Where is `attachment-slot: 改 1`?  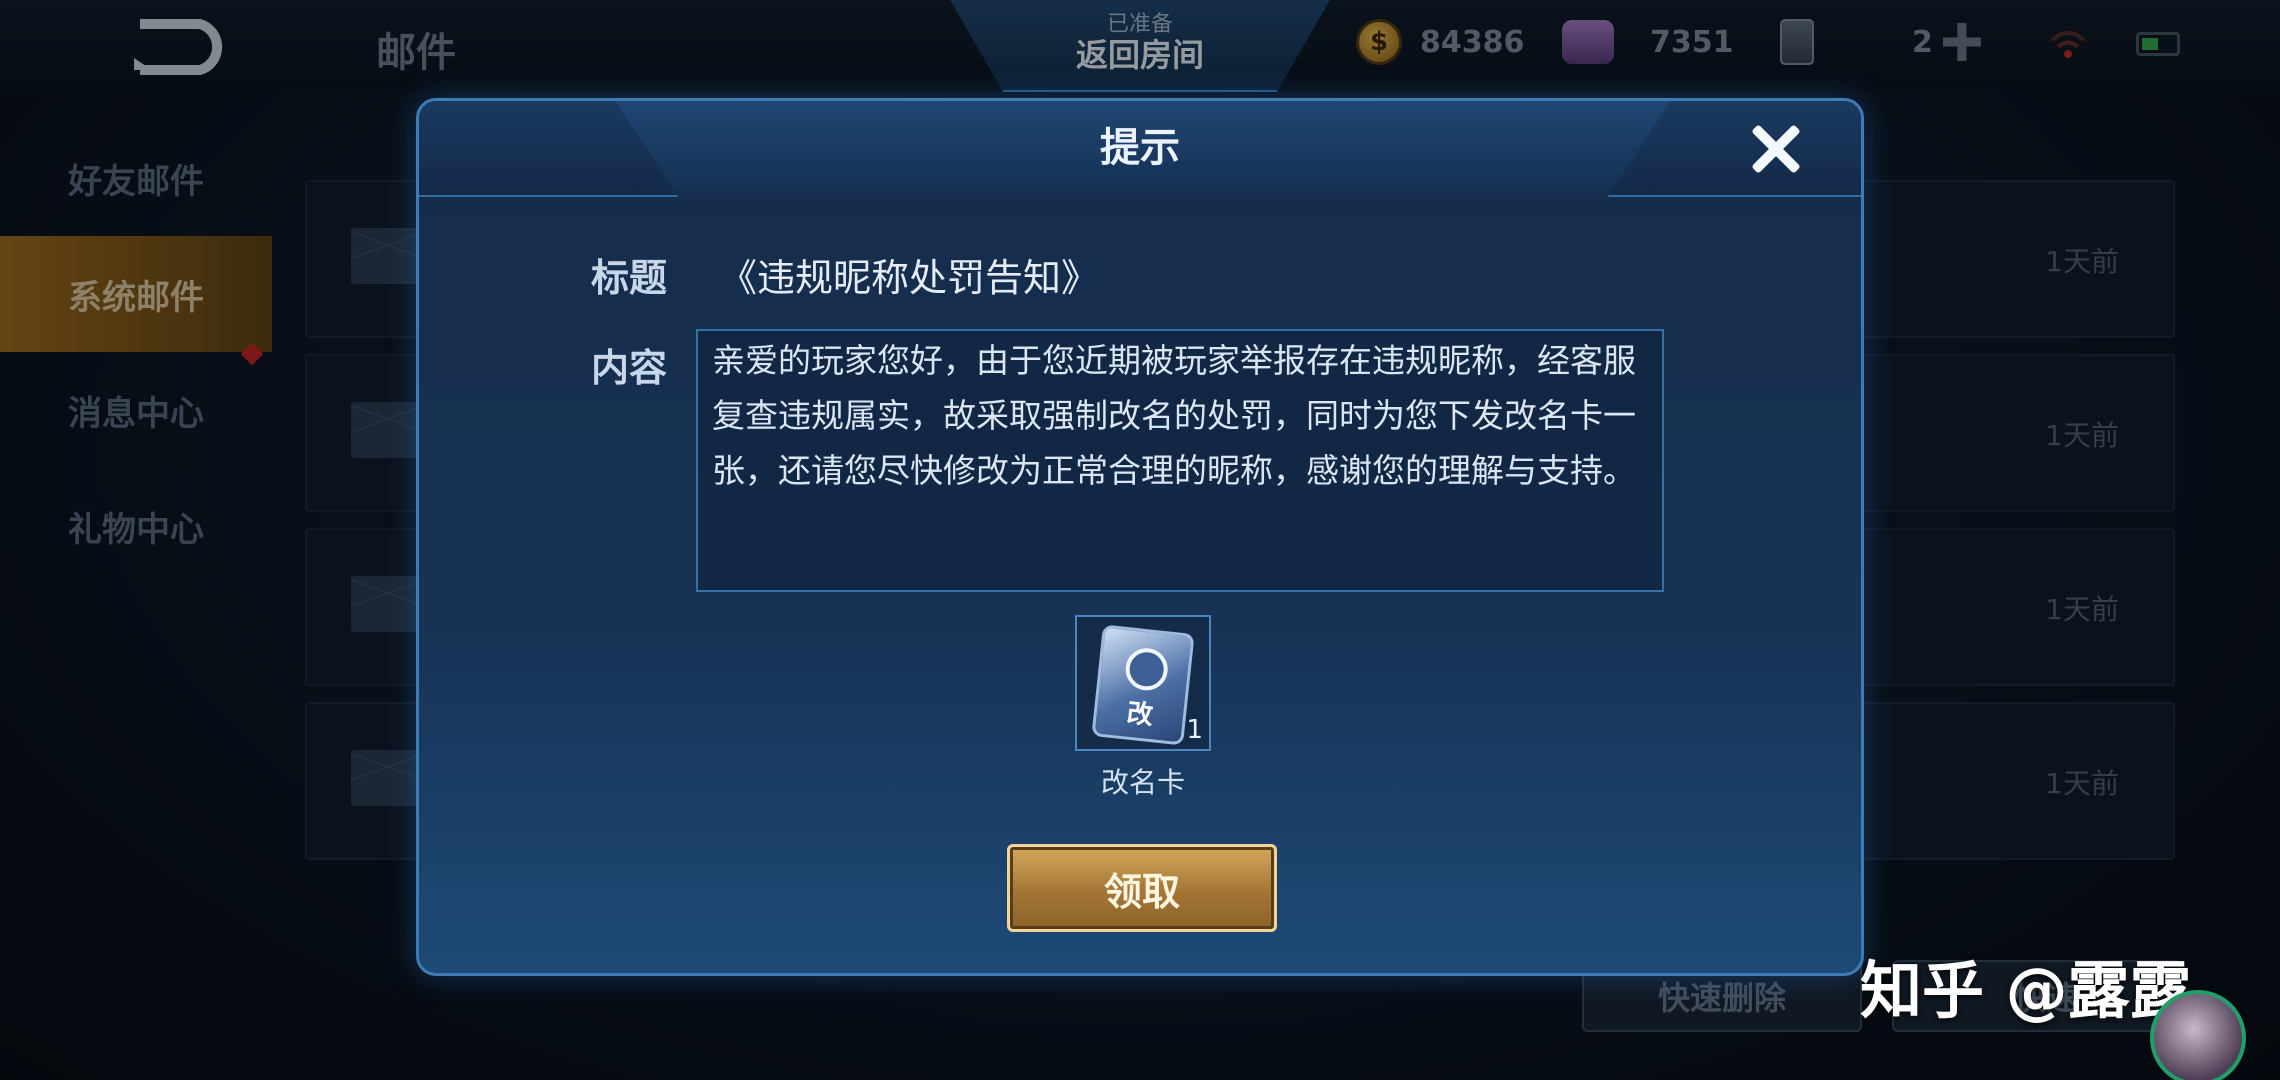
attachment-slot: 改 1 is located at coordinates (1143, 683).